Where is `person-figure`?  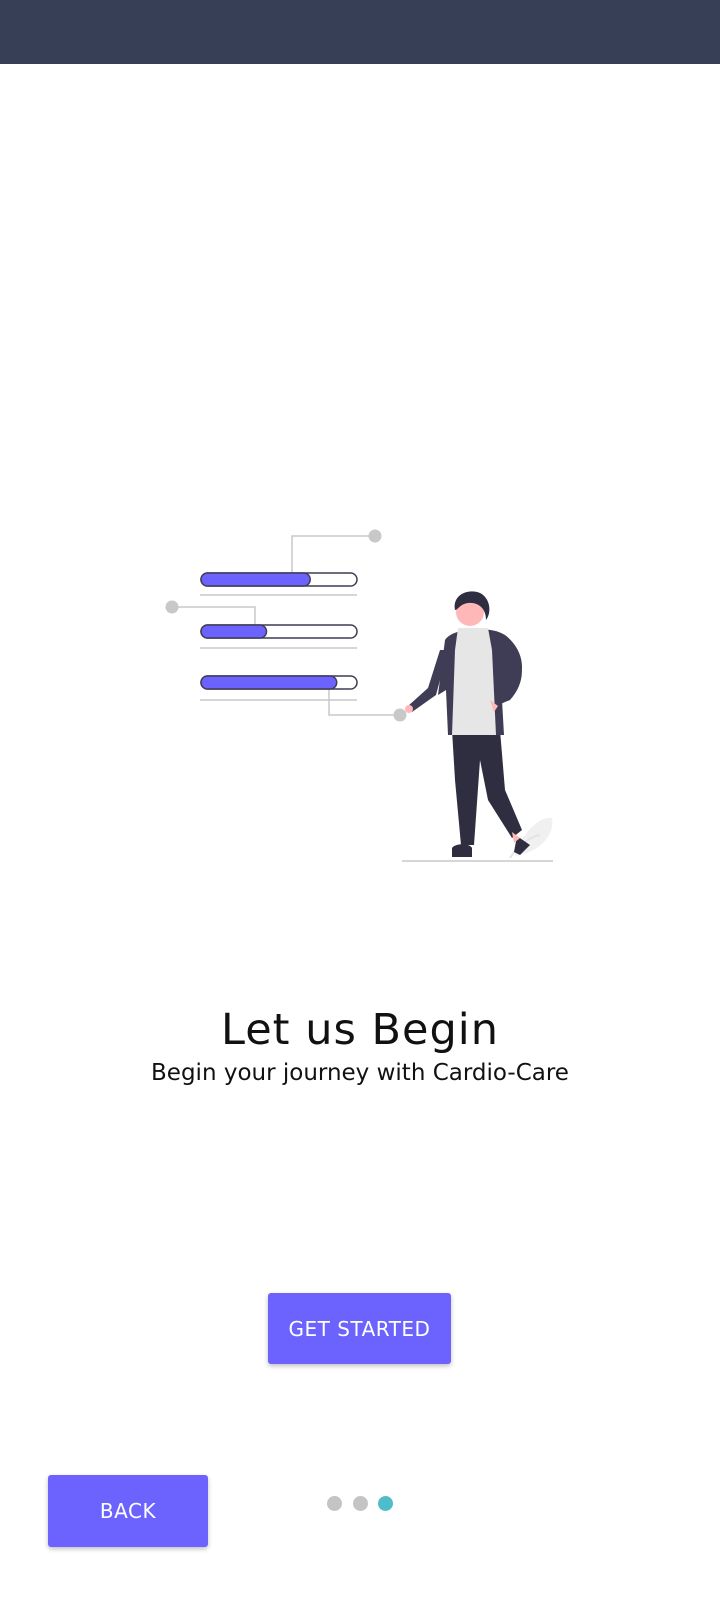
person-figure is located at coordinates (479, 725).